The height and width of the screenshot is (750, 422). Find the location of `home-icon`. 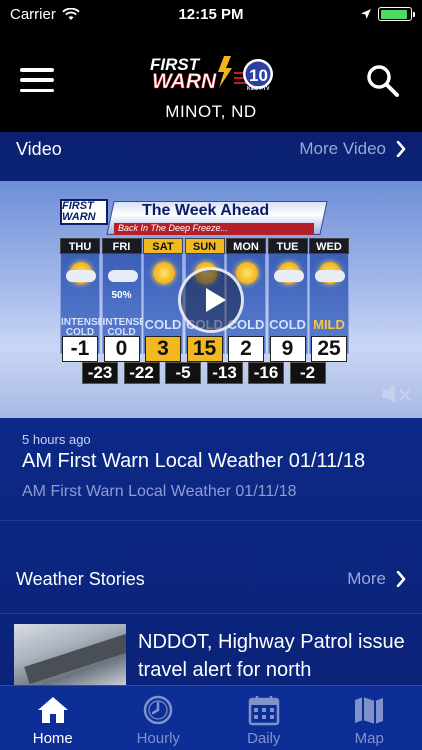

home-icon is located at coordinates (52, 710).